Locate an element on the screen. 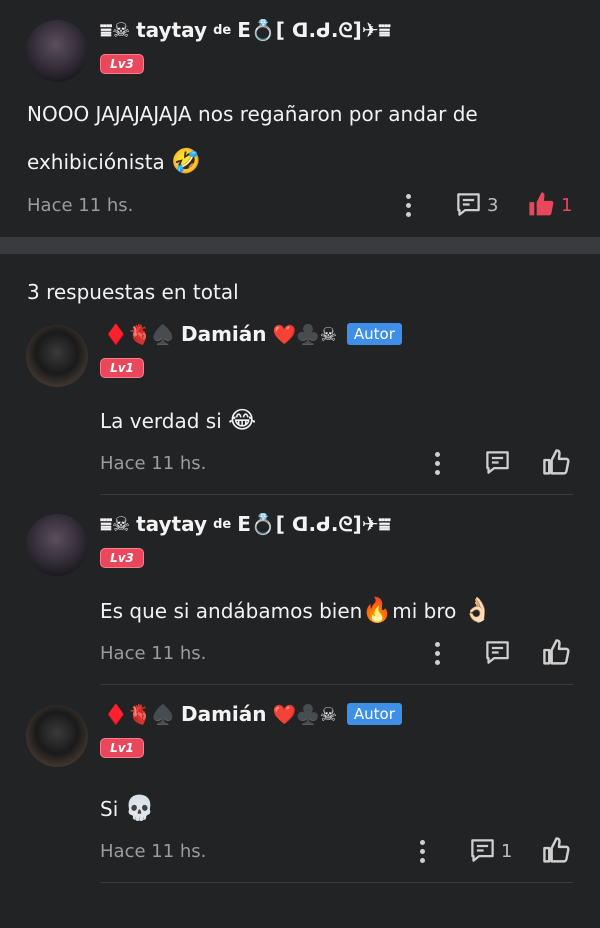  fire-emoji: 🔥 is located at coordinates (377, 610).